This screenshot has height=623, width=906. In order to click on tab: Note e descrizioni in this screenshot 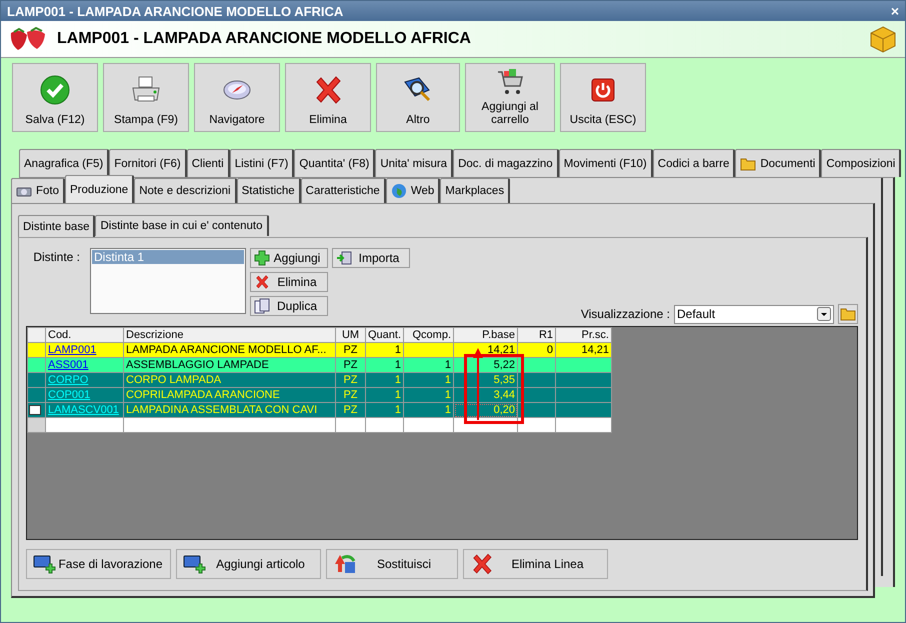, I will do `click(185, 190)`.